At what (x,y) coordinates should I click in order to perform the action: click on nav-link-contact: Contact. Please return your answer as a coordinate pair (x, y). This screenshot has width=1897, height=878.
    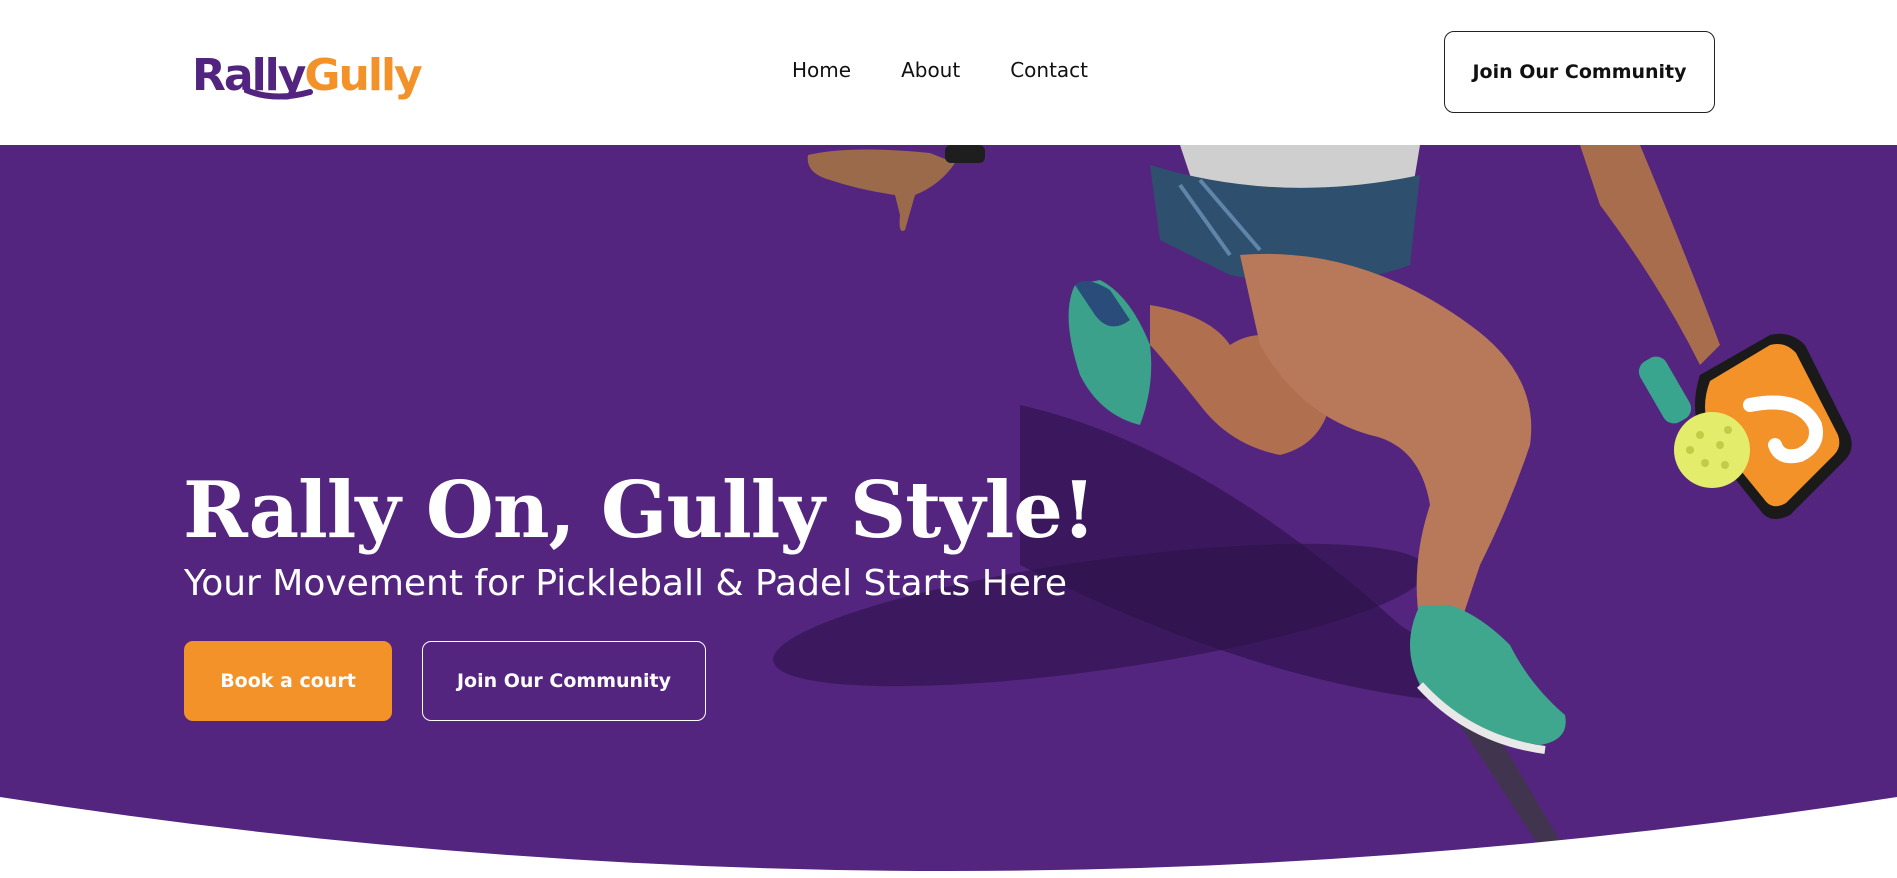
    Looking at the image, I should click on (1049, 70).